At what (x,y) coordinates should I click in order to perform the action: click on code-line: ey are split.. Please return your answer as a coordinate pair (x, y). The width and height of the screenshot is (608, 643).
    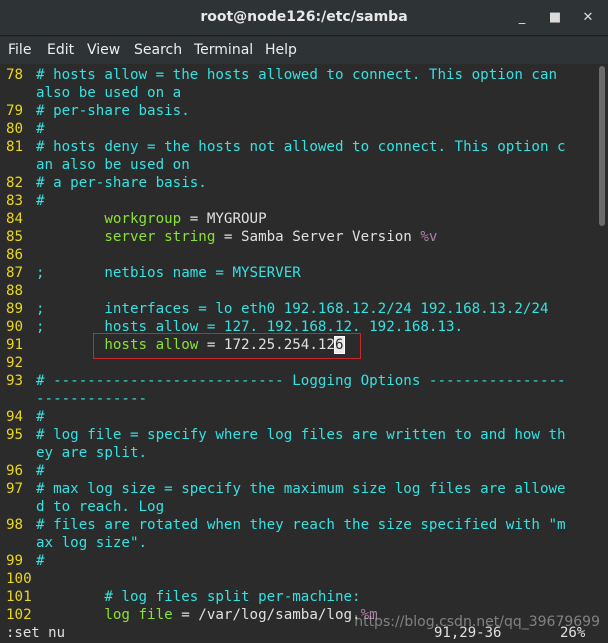
    Looking at the image, I should click on (76, 453).